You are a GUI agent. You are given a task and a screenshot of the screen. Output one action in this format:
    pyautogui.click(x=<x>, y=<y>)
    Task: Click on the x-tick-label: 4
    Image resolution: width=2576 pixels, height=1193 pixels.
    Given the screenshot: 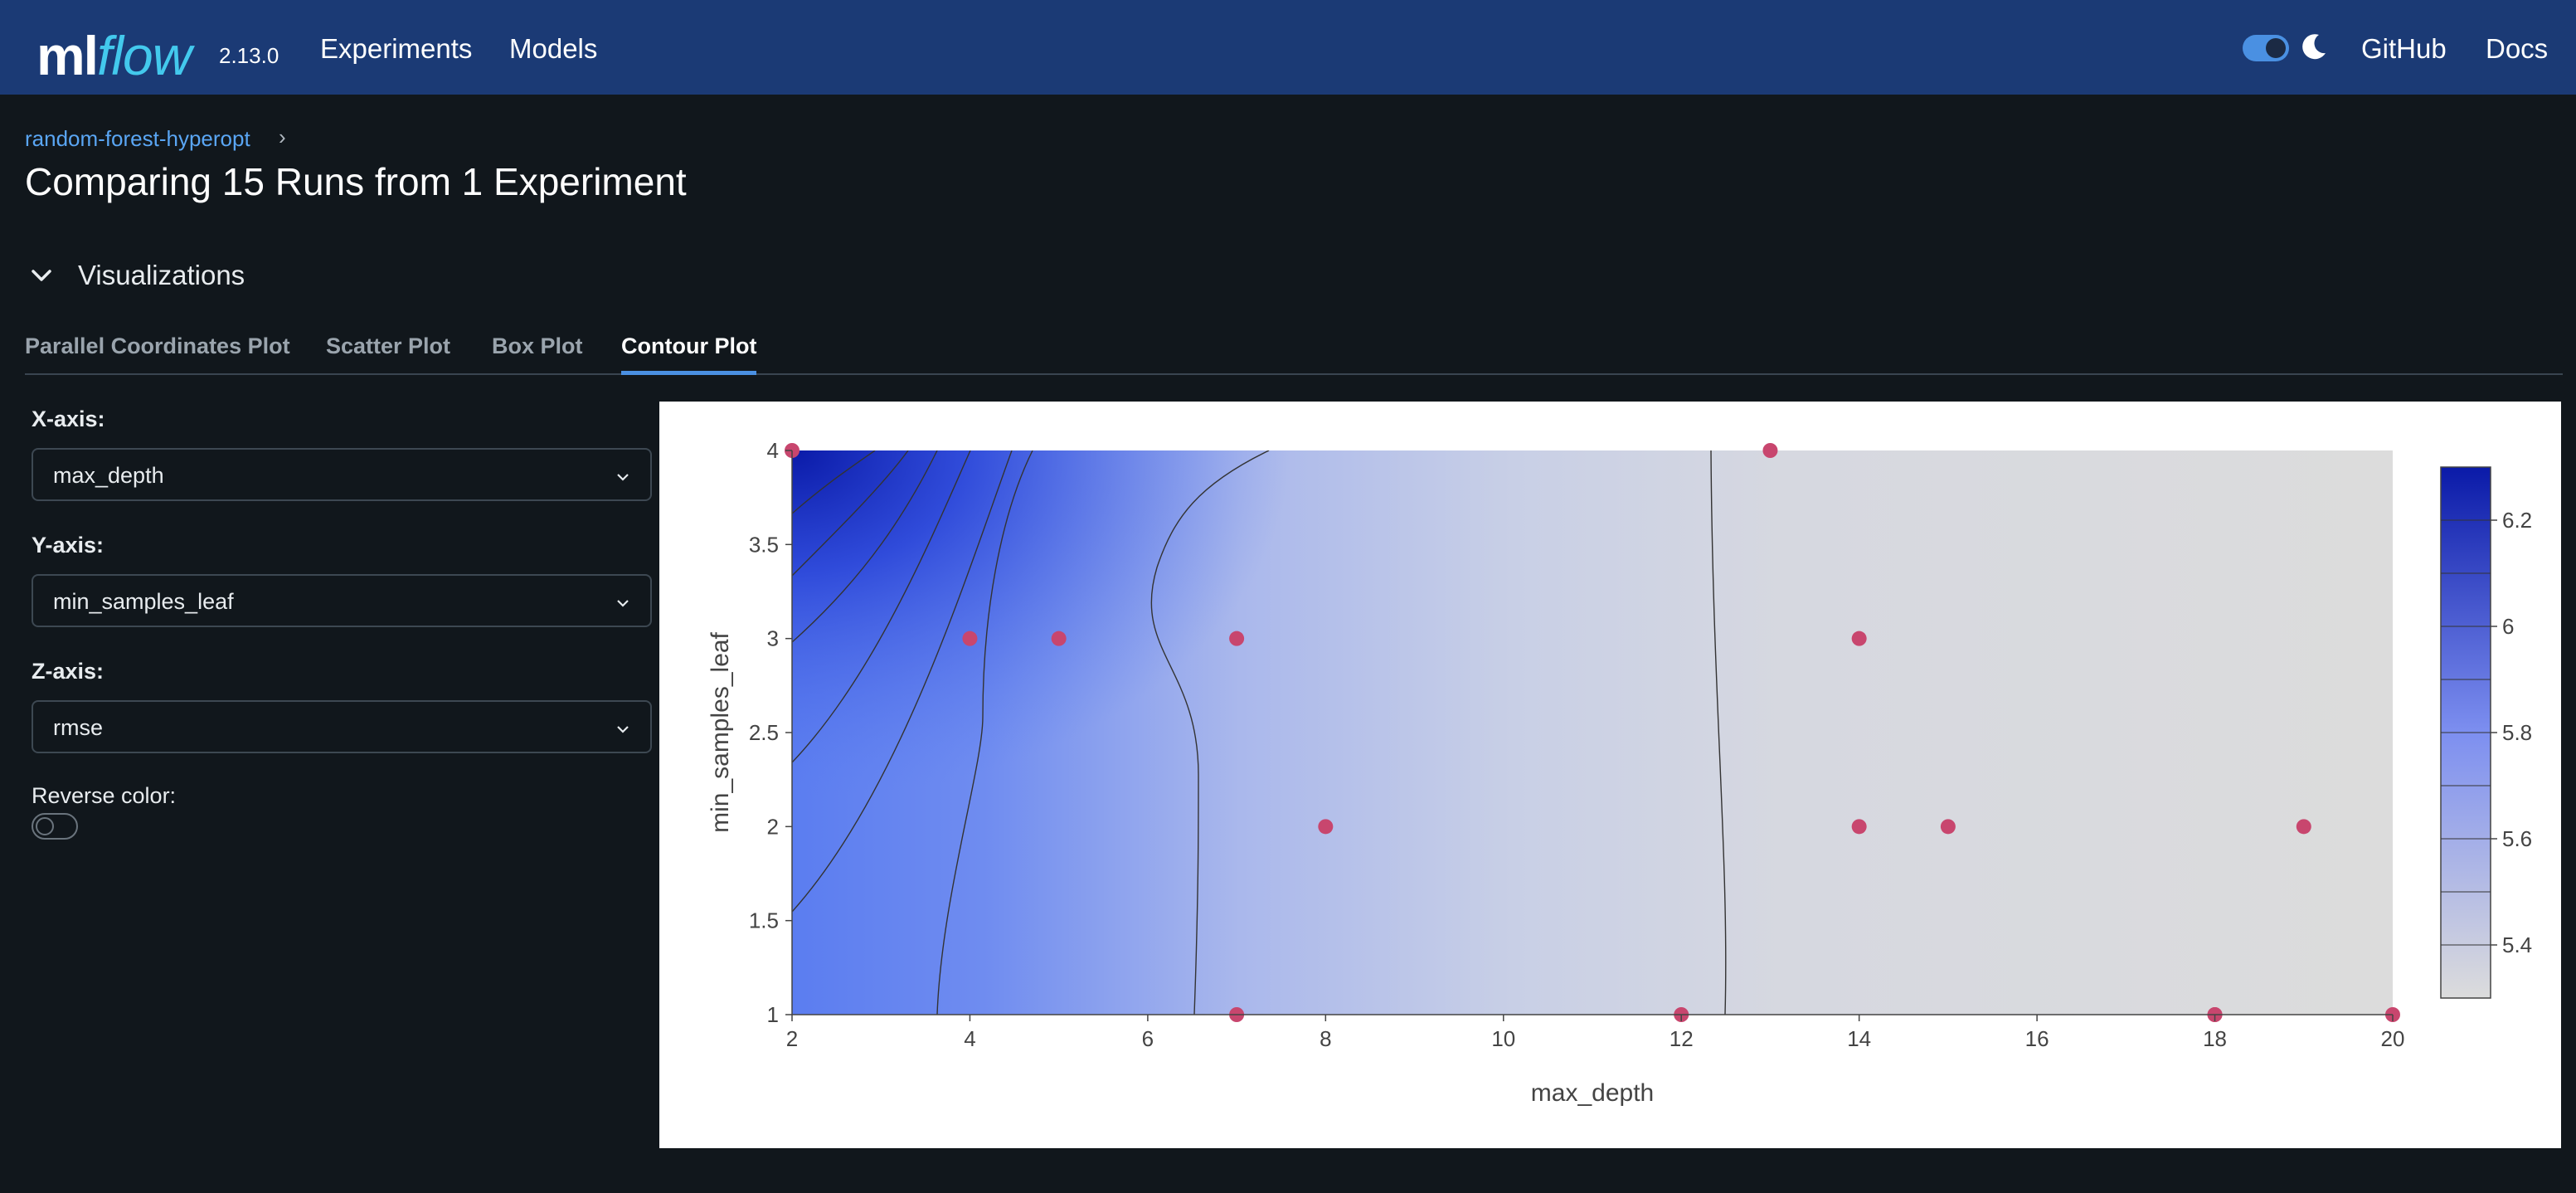 What is the action you would take?
    pyautogui.click(x=970, y=1038)
    